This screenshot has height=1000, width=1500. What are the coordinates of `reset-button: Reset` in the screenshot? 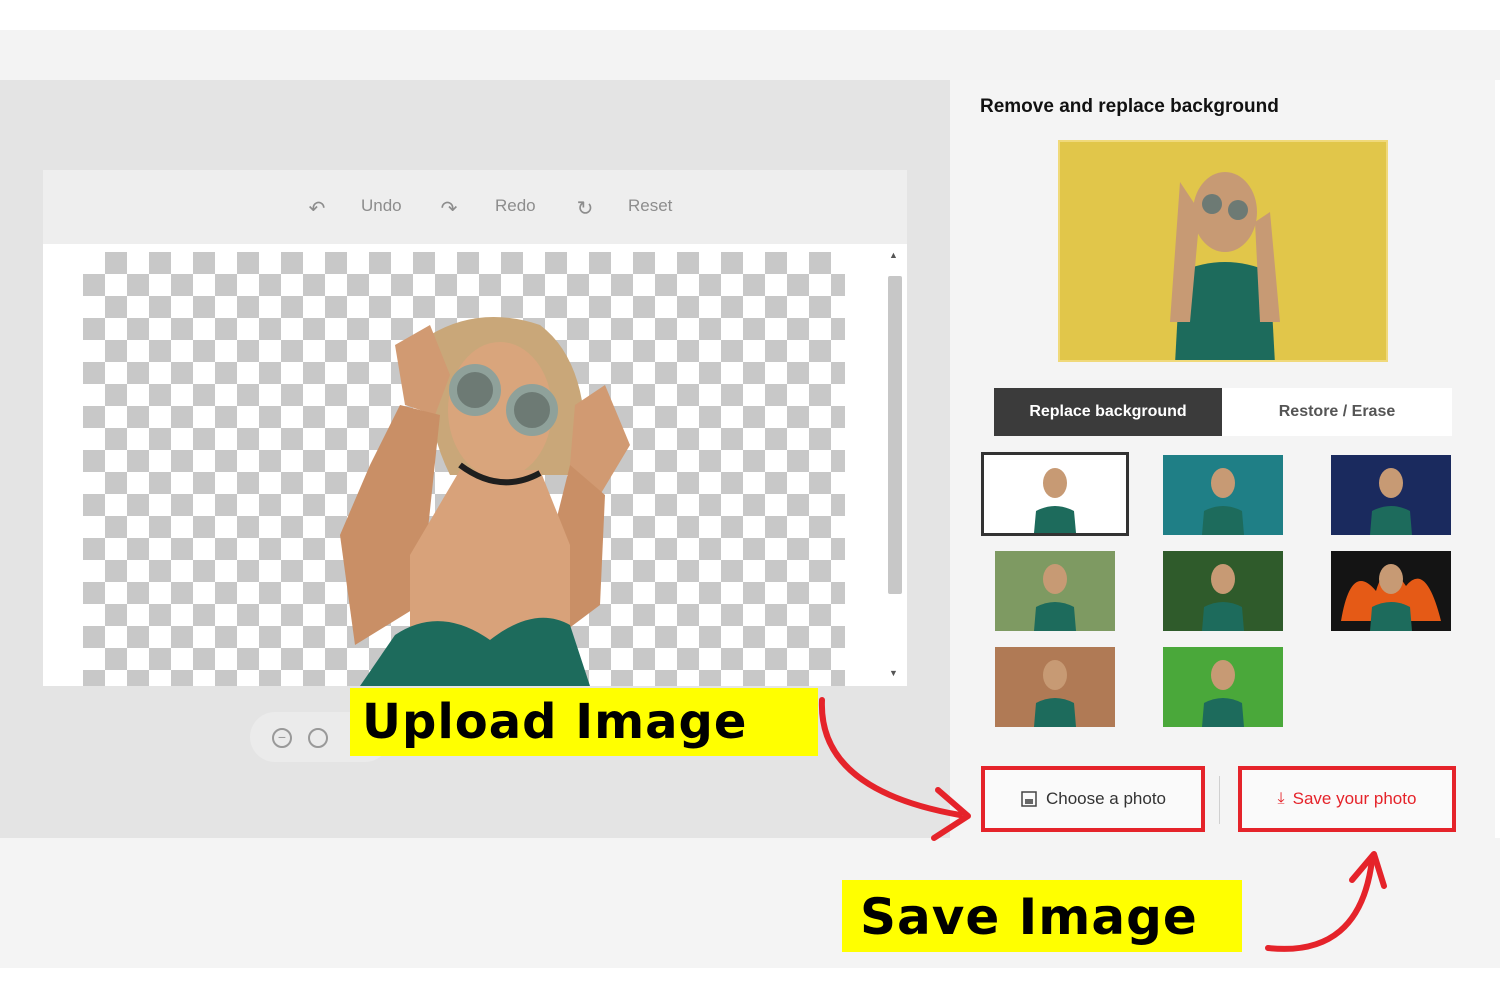 It's located at (650, 206).